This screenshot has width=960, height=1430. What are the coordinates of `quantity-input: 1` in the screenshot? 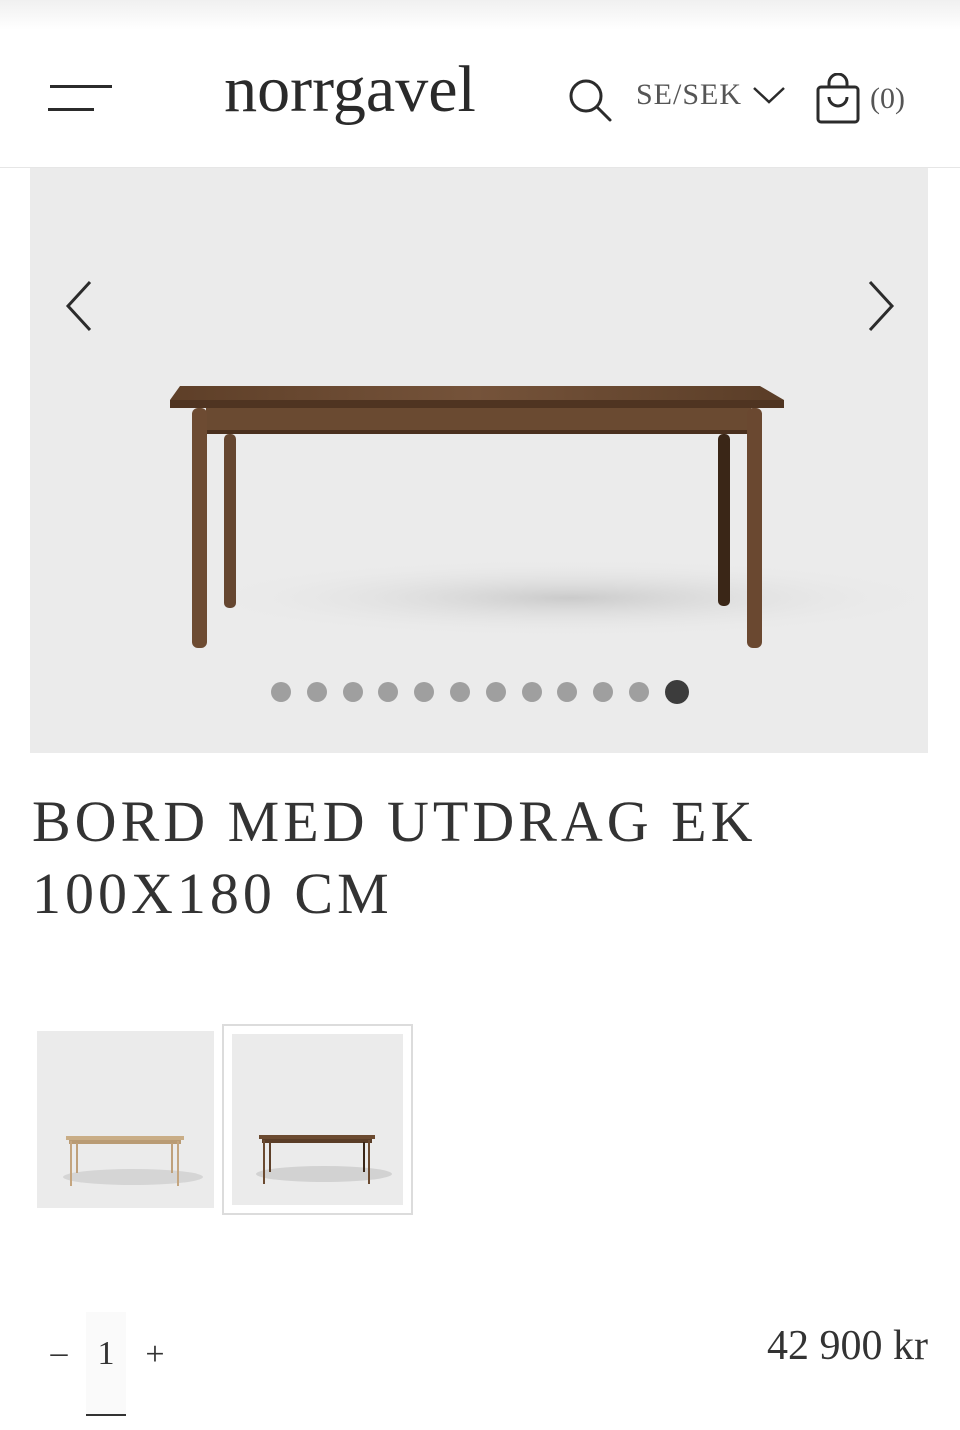 It's located at (106, 1364).